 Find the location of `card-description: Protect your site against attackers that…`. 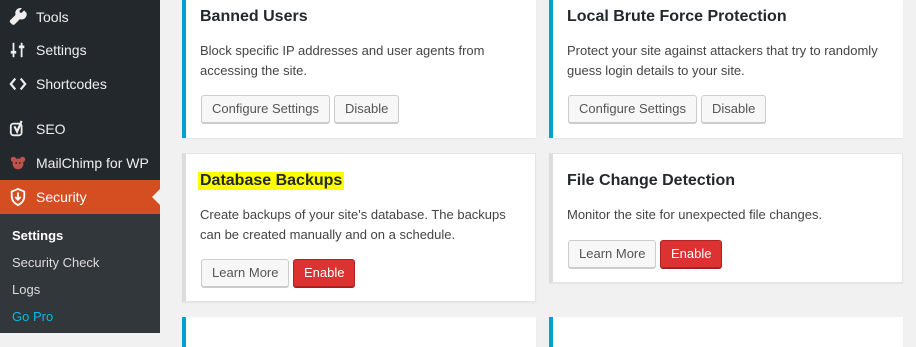

card-description: Protect your site against attackers that… is located at coordinates (722, 60).